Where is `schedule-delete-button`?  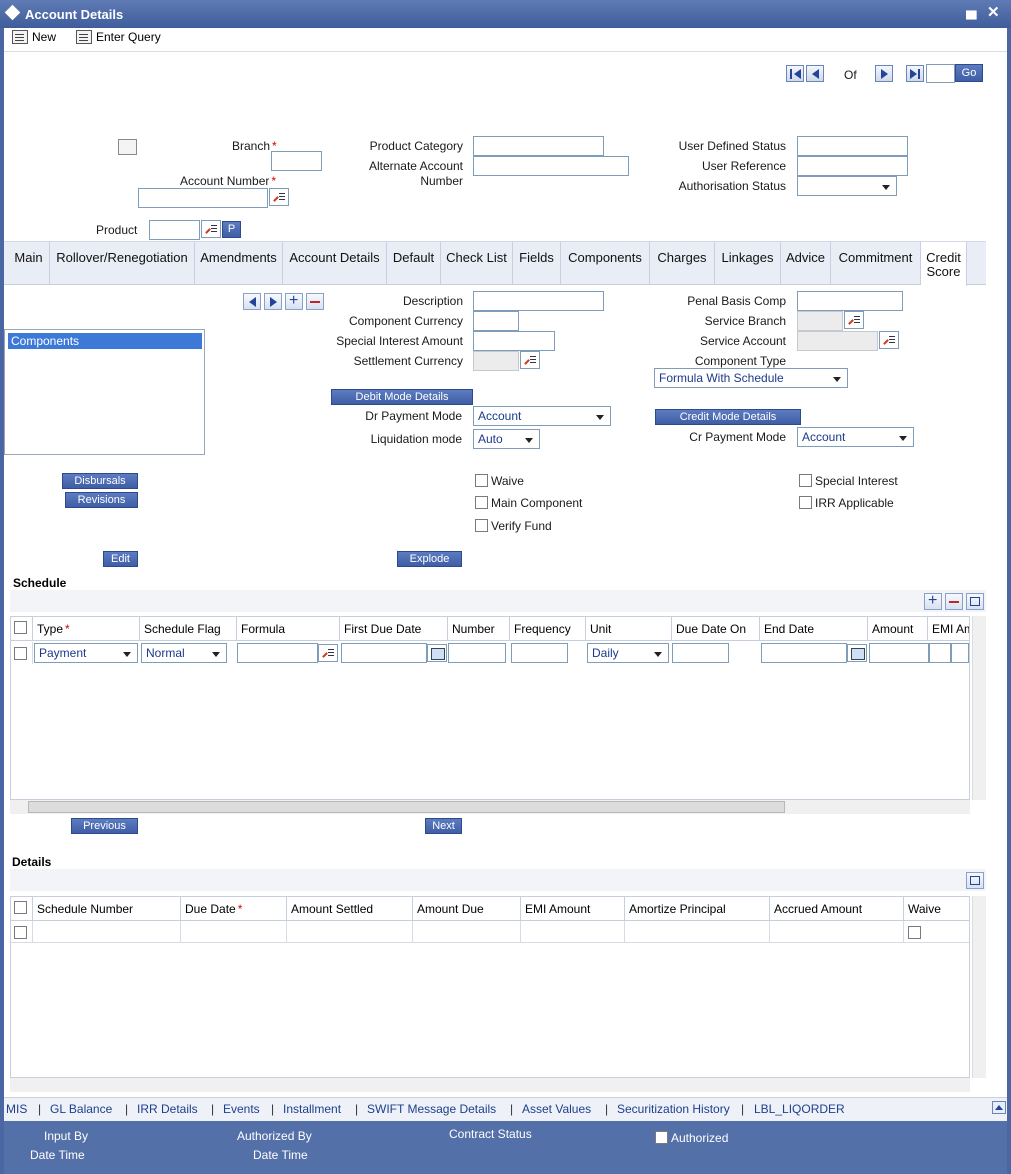
schedule-delete-button is located at coordinates (954, 601).